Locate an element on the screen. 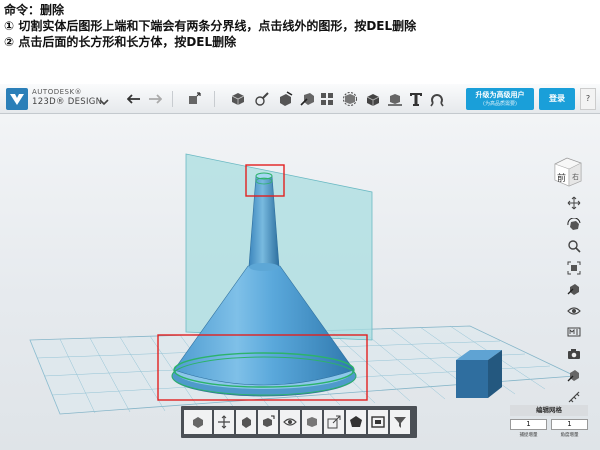 The height and width of the screenshot is (450, 600). upgrade-button: 升级为高级用户 (为高品质需要) is located at coordinates (500, 99).